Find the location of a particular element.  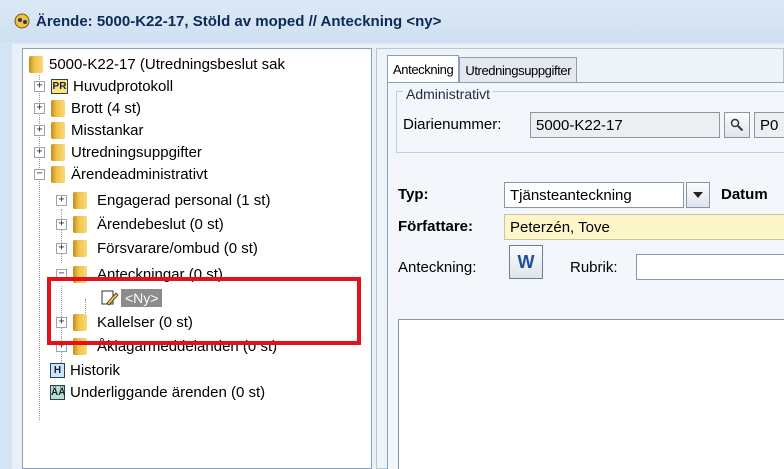

tab-bar: Anteckning Utredningsuppgifter is located at coordinates (482, 69).